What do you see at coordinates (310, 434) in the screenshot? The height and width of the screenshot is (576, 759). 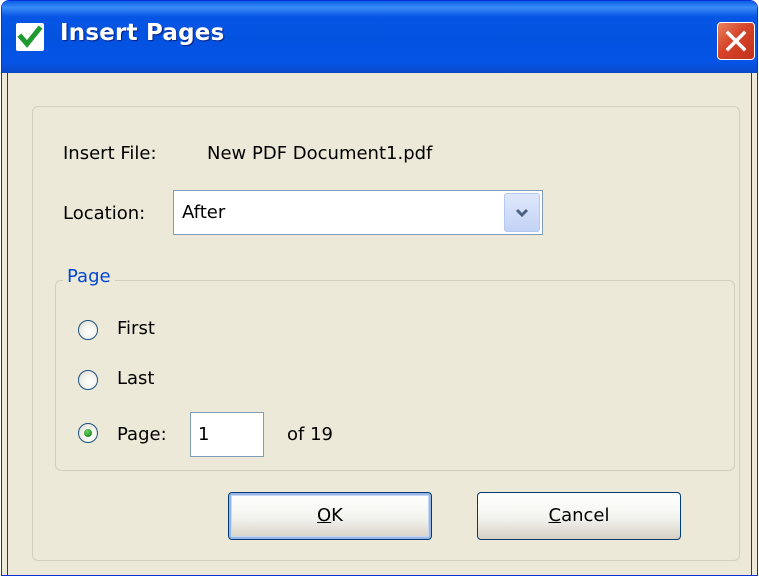 I see `page-total-label: of 19` at bounding box center [310, 434].